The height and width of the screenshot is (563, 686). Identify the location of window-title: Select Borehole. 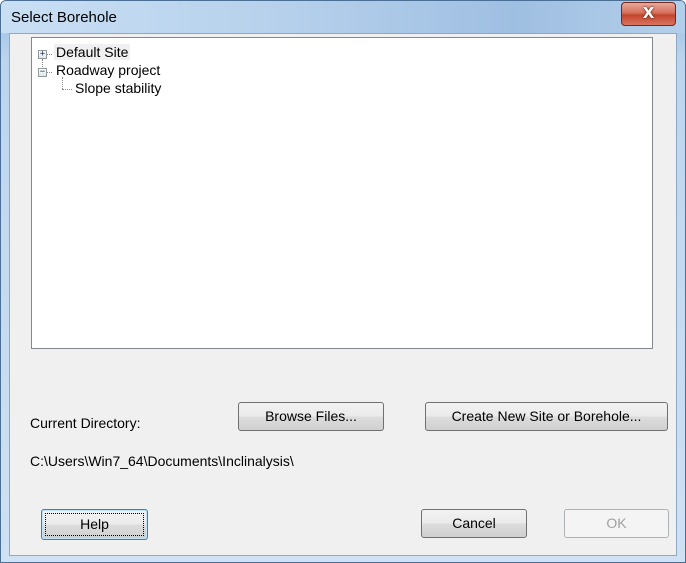
(64, 17).